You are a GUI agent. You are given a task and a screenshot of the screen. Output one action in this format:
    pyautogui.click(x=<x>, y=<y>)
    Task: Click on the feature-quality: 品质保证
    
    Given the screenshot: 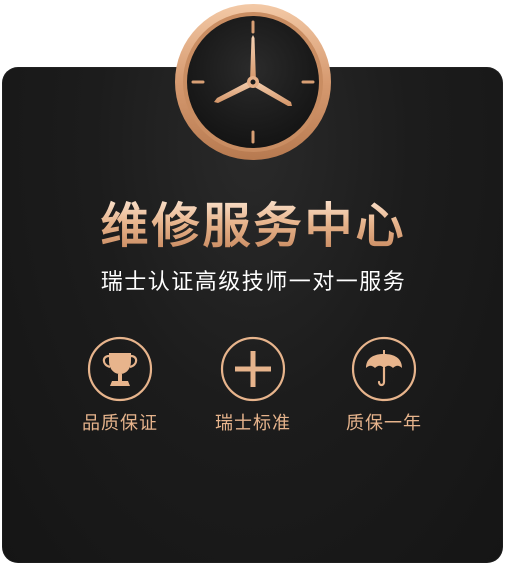 What is the action you would take?
    pyautogui.click(x=120, y=386)
    